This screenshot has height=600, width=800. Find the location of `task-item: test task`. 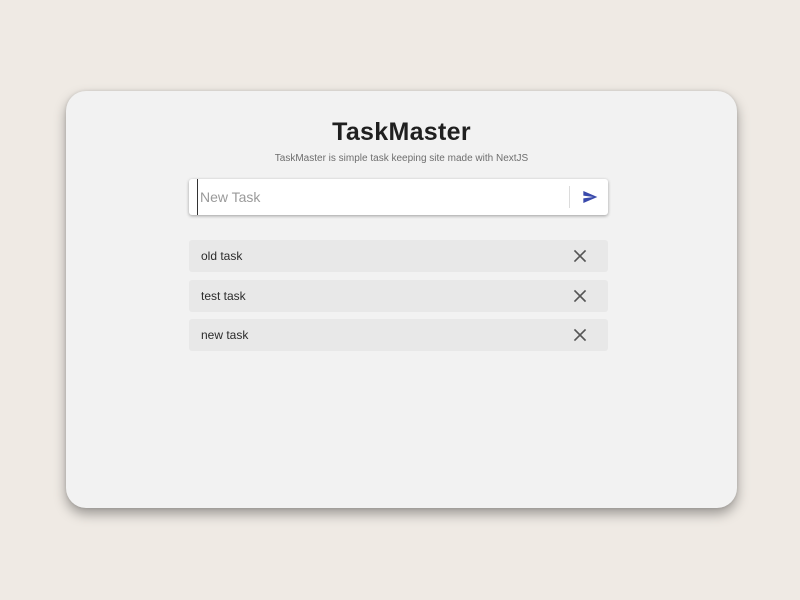

task-item: test task is located at coordinates (398, 295).